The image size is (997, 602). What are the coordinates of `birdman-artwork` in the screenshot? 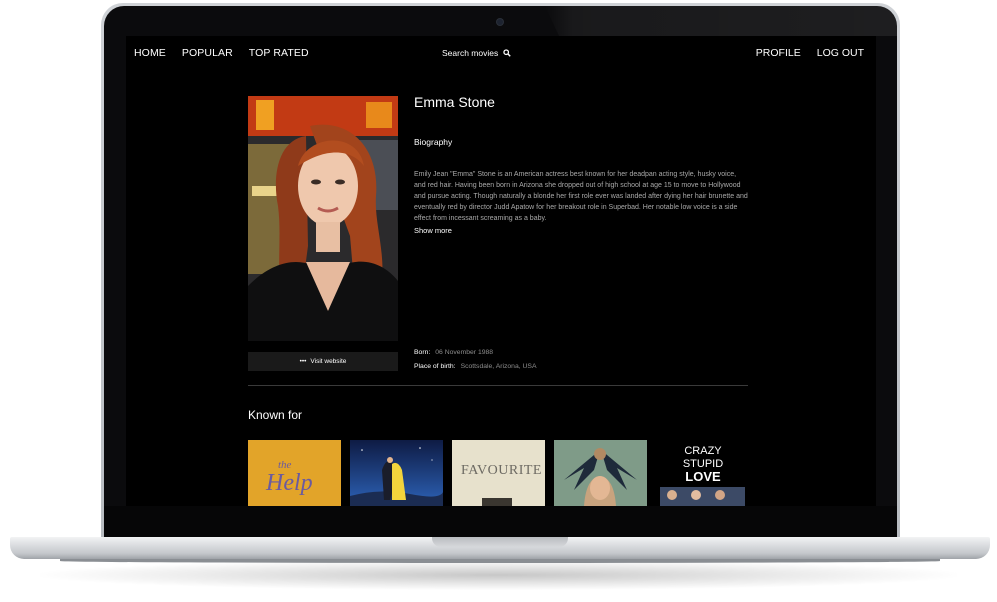 It's located at (600, 473).